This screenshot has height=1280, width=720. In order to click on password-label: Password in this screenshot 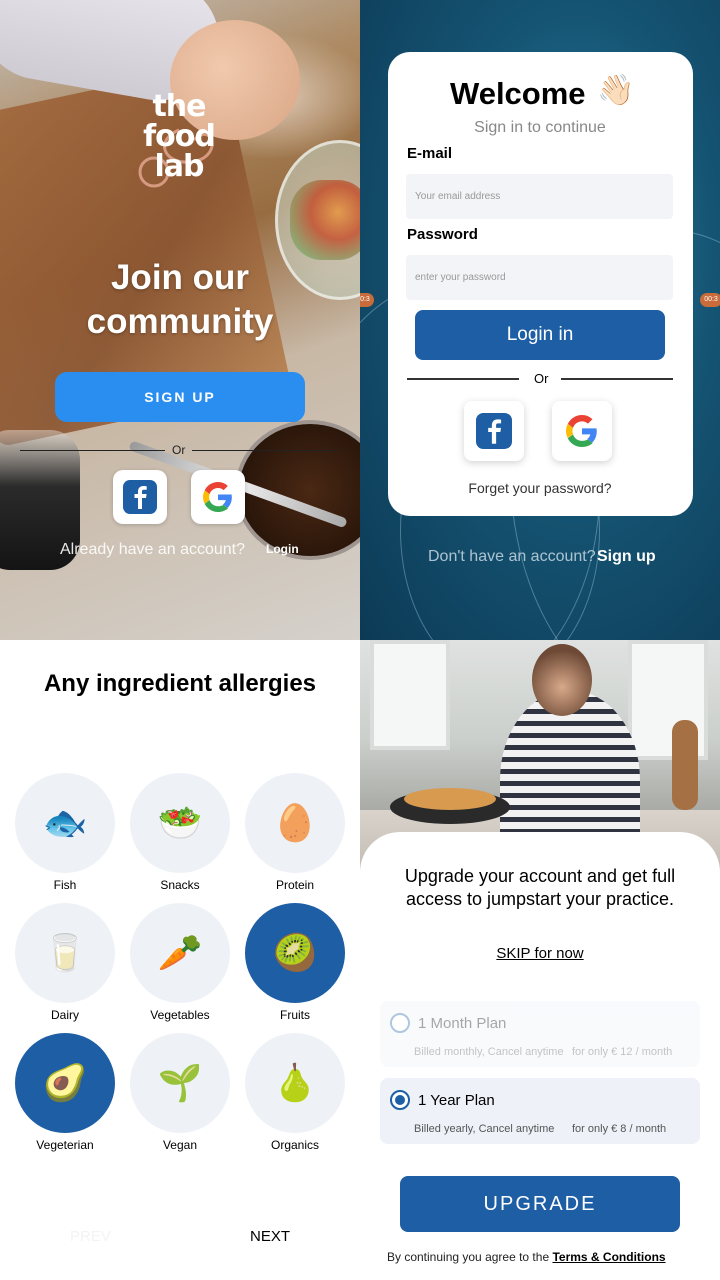, I will do `click(442, 234)`.